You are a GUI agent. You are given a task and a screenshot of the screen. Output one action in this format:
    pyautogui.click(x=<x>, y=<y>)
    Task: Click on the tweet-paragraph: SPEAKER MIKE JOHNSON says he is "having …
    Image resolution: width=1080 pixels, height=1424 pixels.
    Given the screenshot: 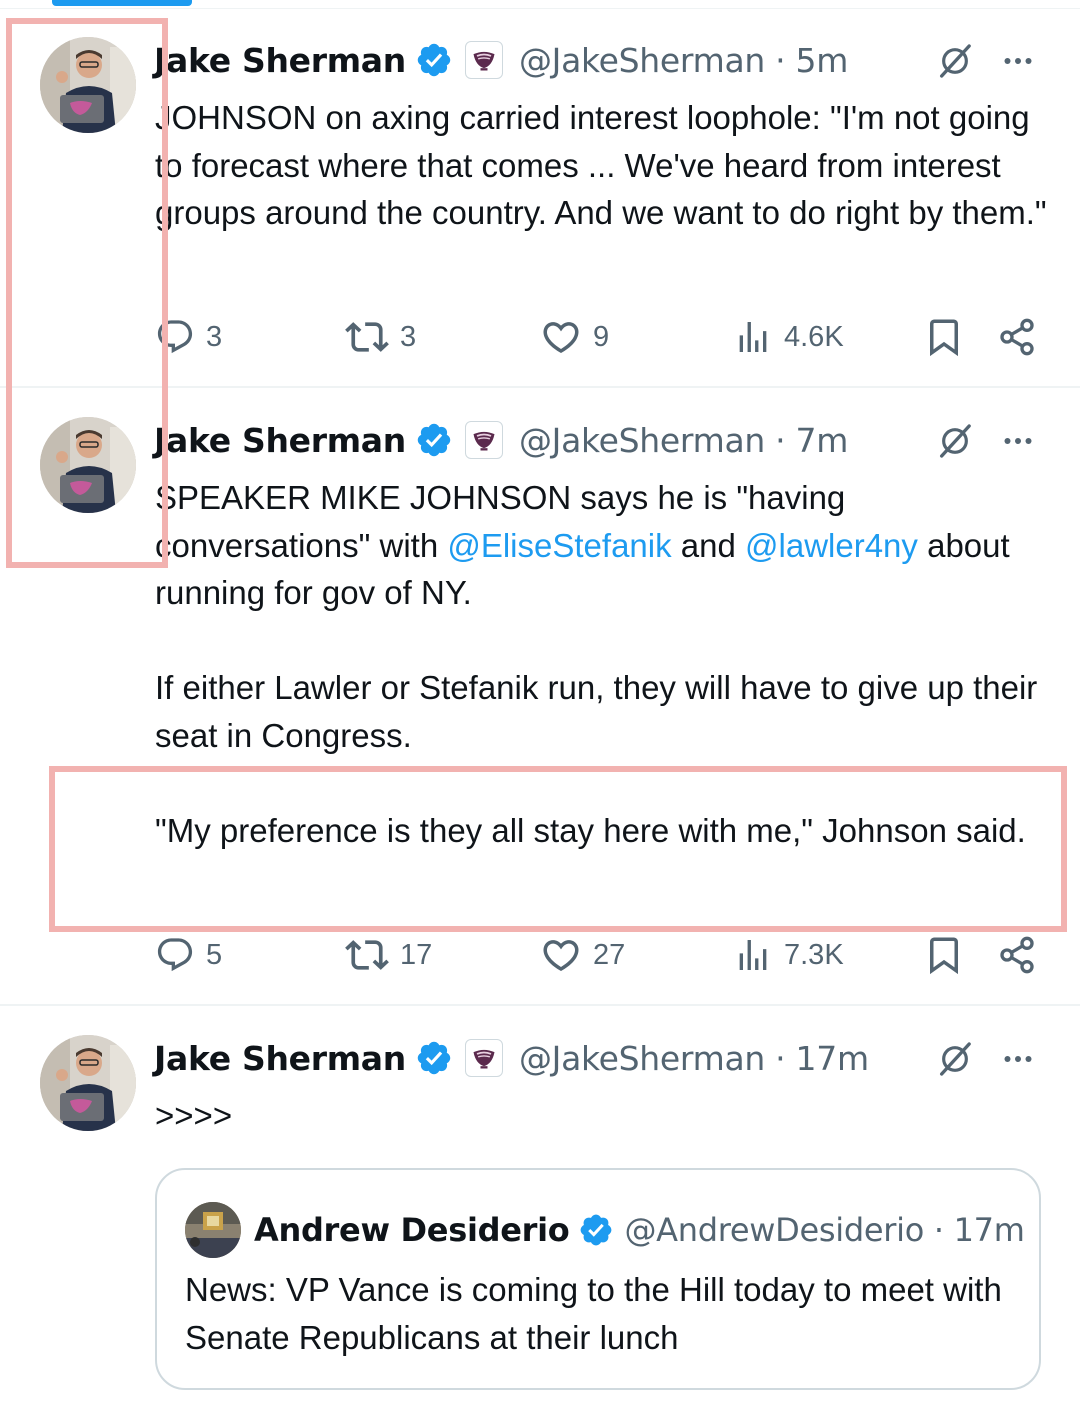 What is the action you would take?
    pyautogui.click(x=605, y=545)
    